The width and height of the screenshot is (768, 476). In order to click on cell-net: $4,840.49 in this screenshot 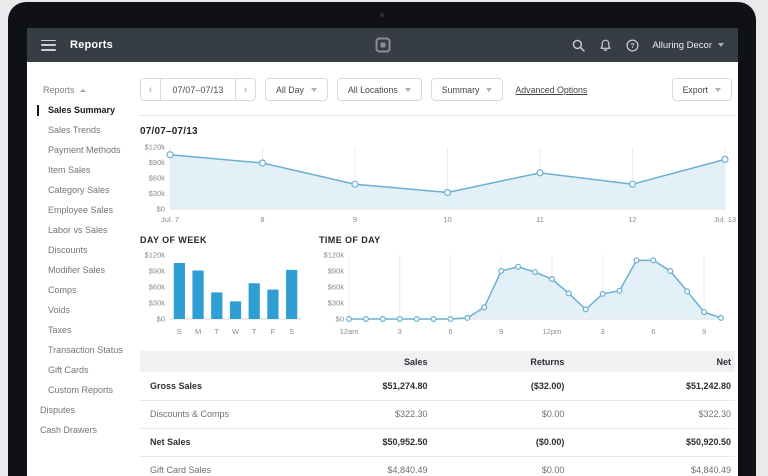, I will do `click(651, 465)`.